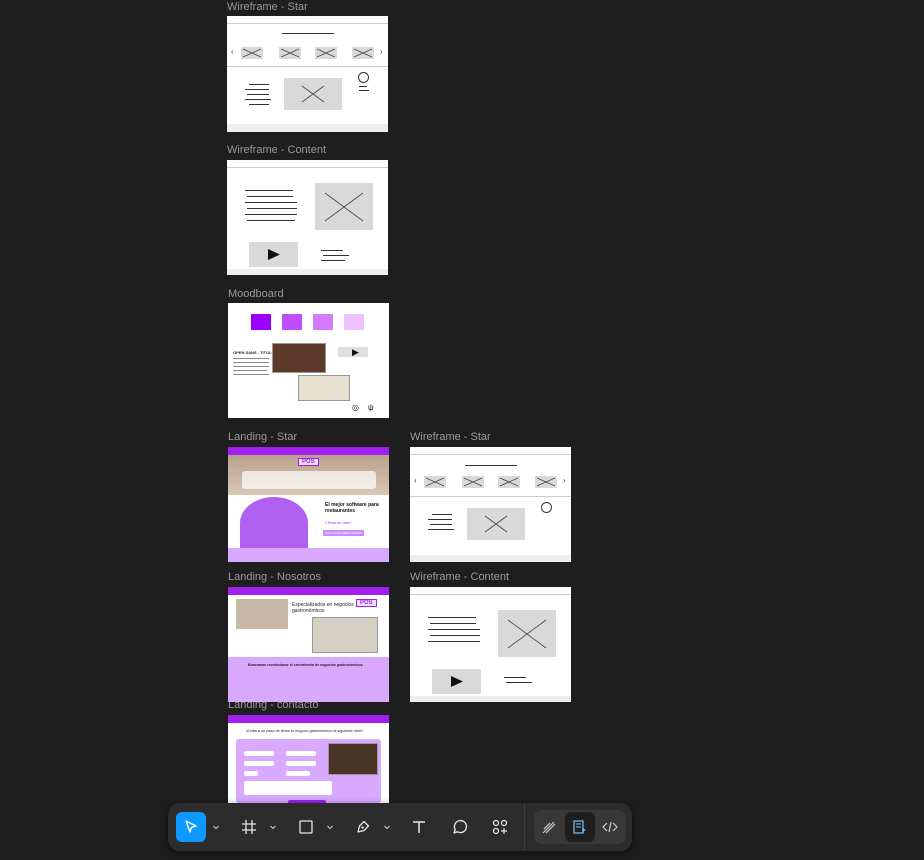  I want to click on frame-wireframe-star-2: ‹ ›, so click(490, 504).